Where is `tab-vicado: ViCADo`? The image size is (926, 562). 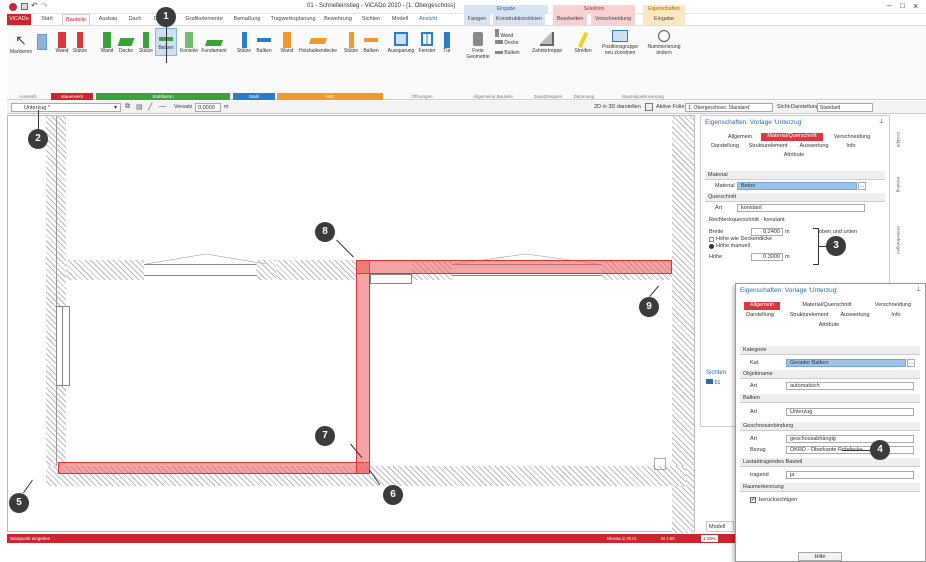 tab-vicado: ViCADo is located at coordinates (19, 19).